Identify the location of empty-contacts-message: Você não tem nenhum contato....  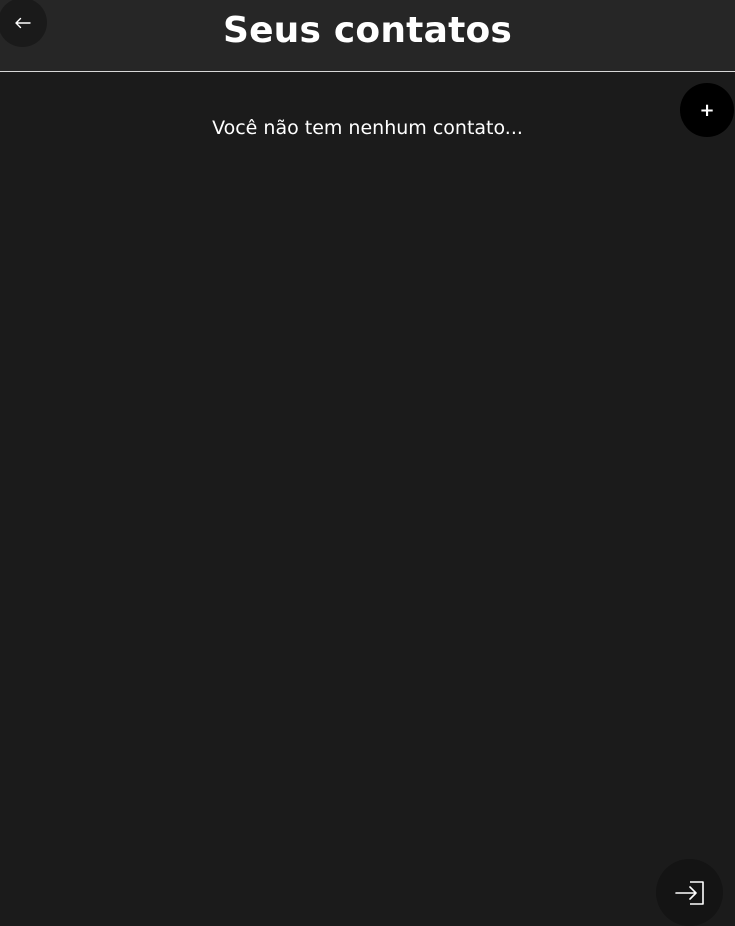
(367, 128).